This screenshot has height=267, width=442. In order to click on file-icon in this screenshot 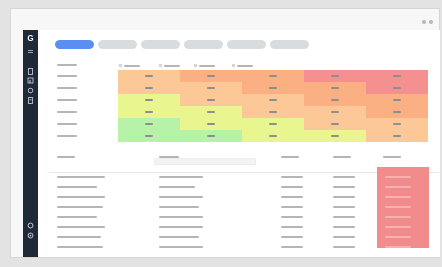, I will do `click(30, 71)`.